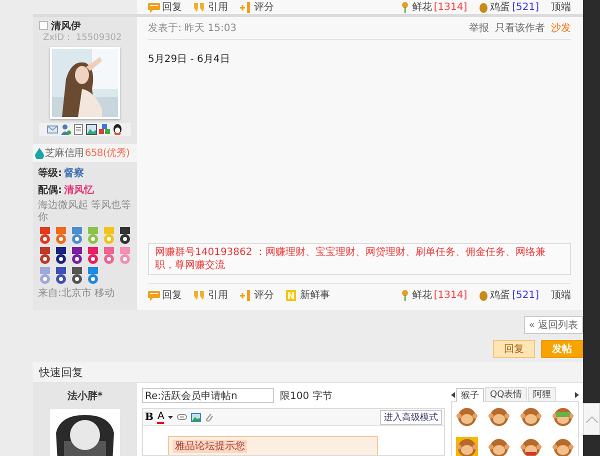 The height and width of the screenshot is (456, 600). Describe the element at coordinates (209, 417) in the screenshot. I see `paperclip-icon` at that location.